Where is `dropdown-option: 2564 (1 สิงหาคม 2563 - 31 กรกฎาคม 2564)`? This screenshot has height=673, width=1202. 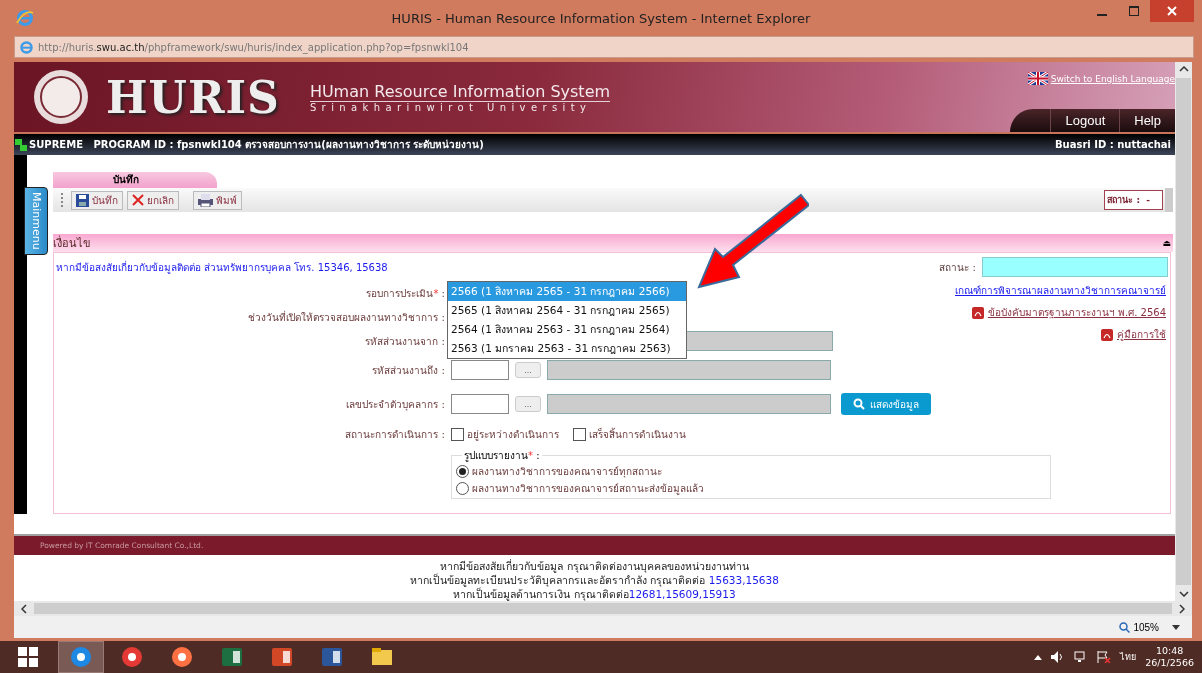 dropdown-option: 2564 (1 สิงหาคม 2563 - 31 กรกฎาคม 2564) is located at coordinates (567, 329).